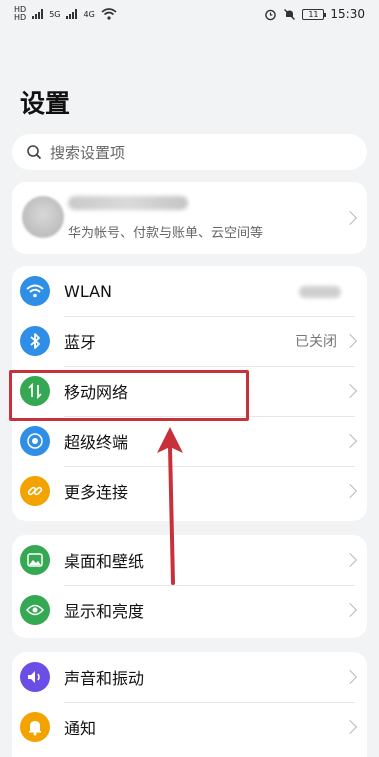  Describe the element at coordinates (34, 152) in the screenshot. I see `search-icon` at that location.